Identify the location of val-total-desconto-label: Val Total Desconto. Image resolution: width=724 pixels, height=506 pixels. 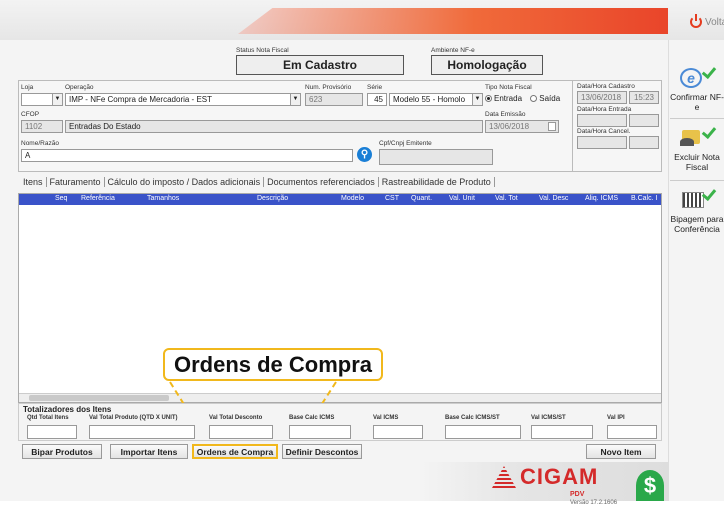
(236, 418).